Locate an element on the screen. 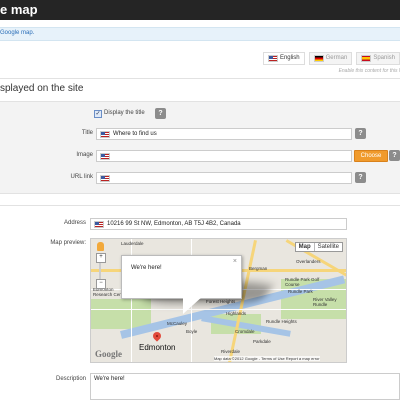 This screenshot has height=400, width=400. map-label: Overlanders is located at coordinates (308, 261).